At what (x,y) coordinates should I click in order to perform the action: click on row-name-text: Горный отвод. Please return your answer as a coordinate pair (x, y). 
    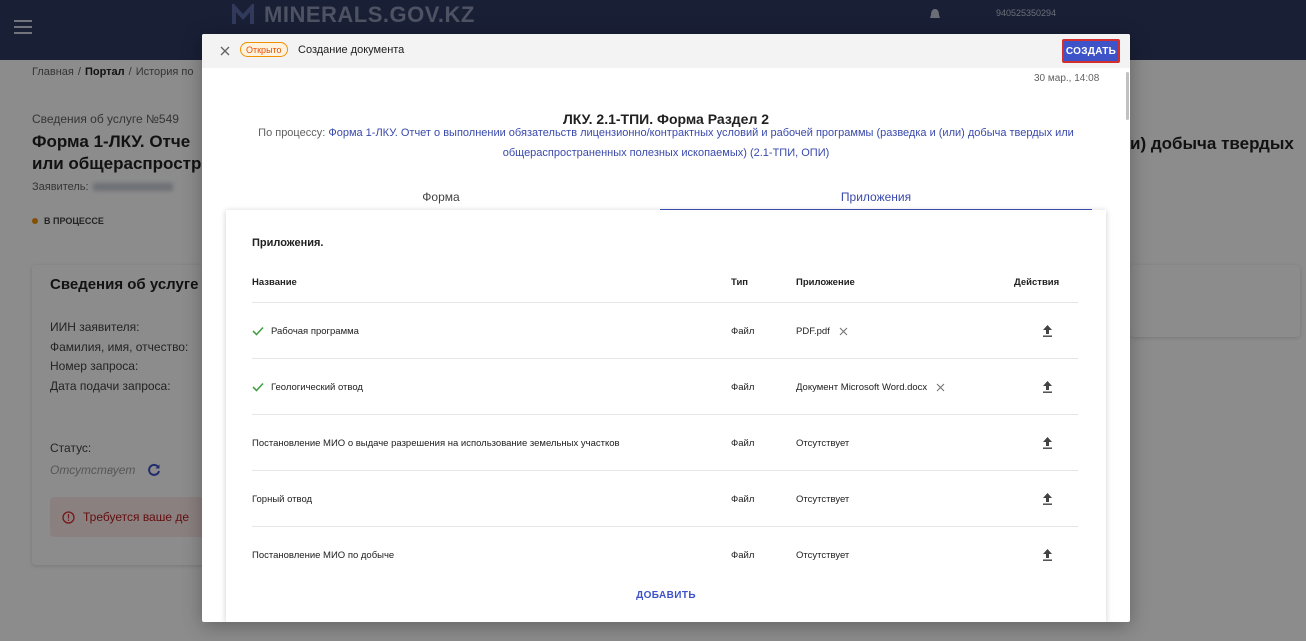
    Looking at the image, I should click on (282, 499).